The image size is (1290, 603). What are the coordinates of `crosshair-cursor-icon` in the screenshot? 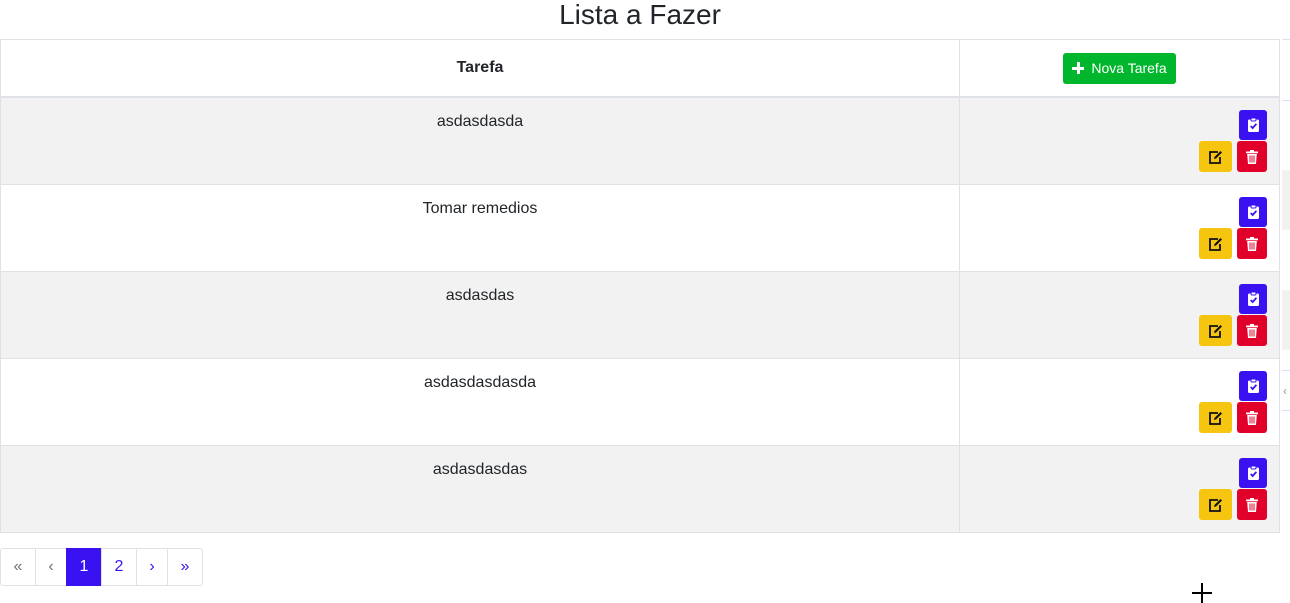 It's located at (1202, 593).